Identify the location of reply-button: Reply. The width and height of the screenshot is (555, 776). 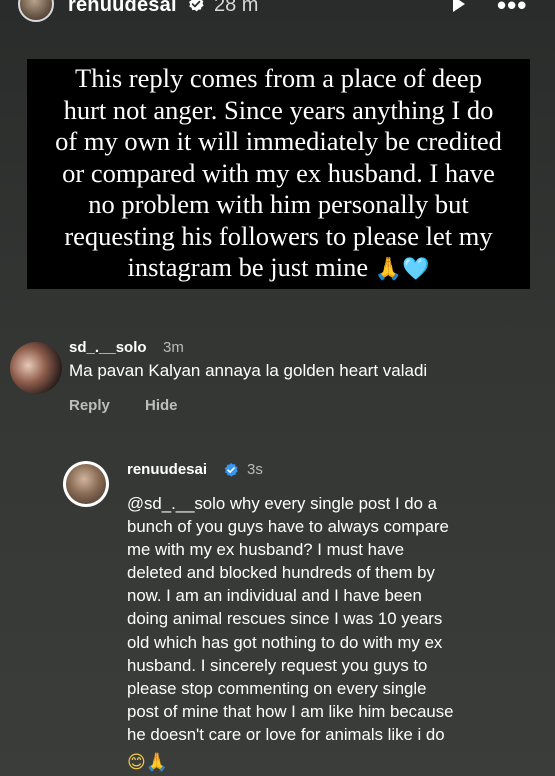
(89, 405).